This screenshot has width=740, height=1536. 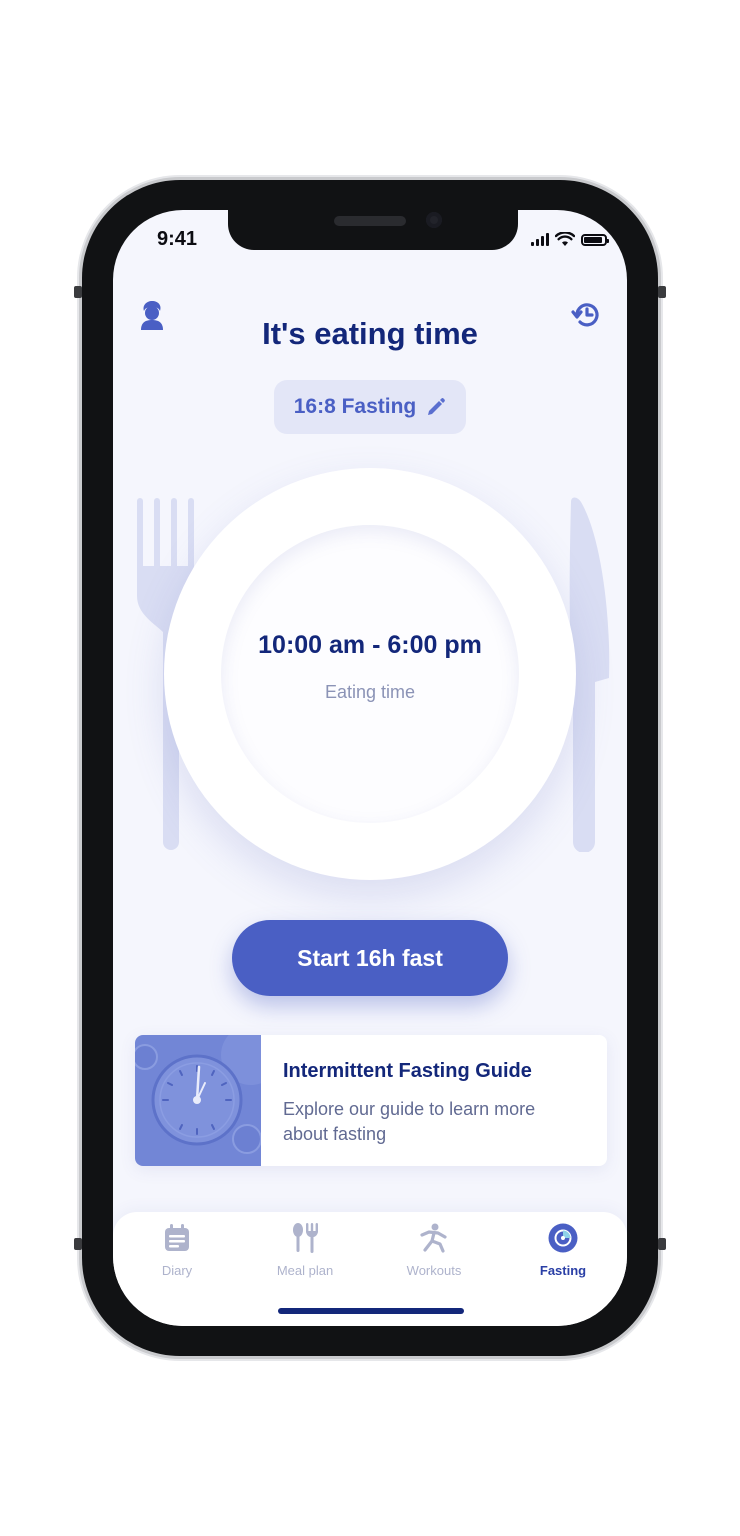 I want to click on guide-card-title: Intermittent Fasting Guide, so click(x=407, y=1071).